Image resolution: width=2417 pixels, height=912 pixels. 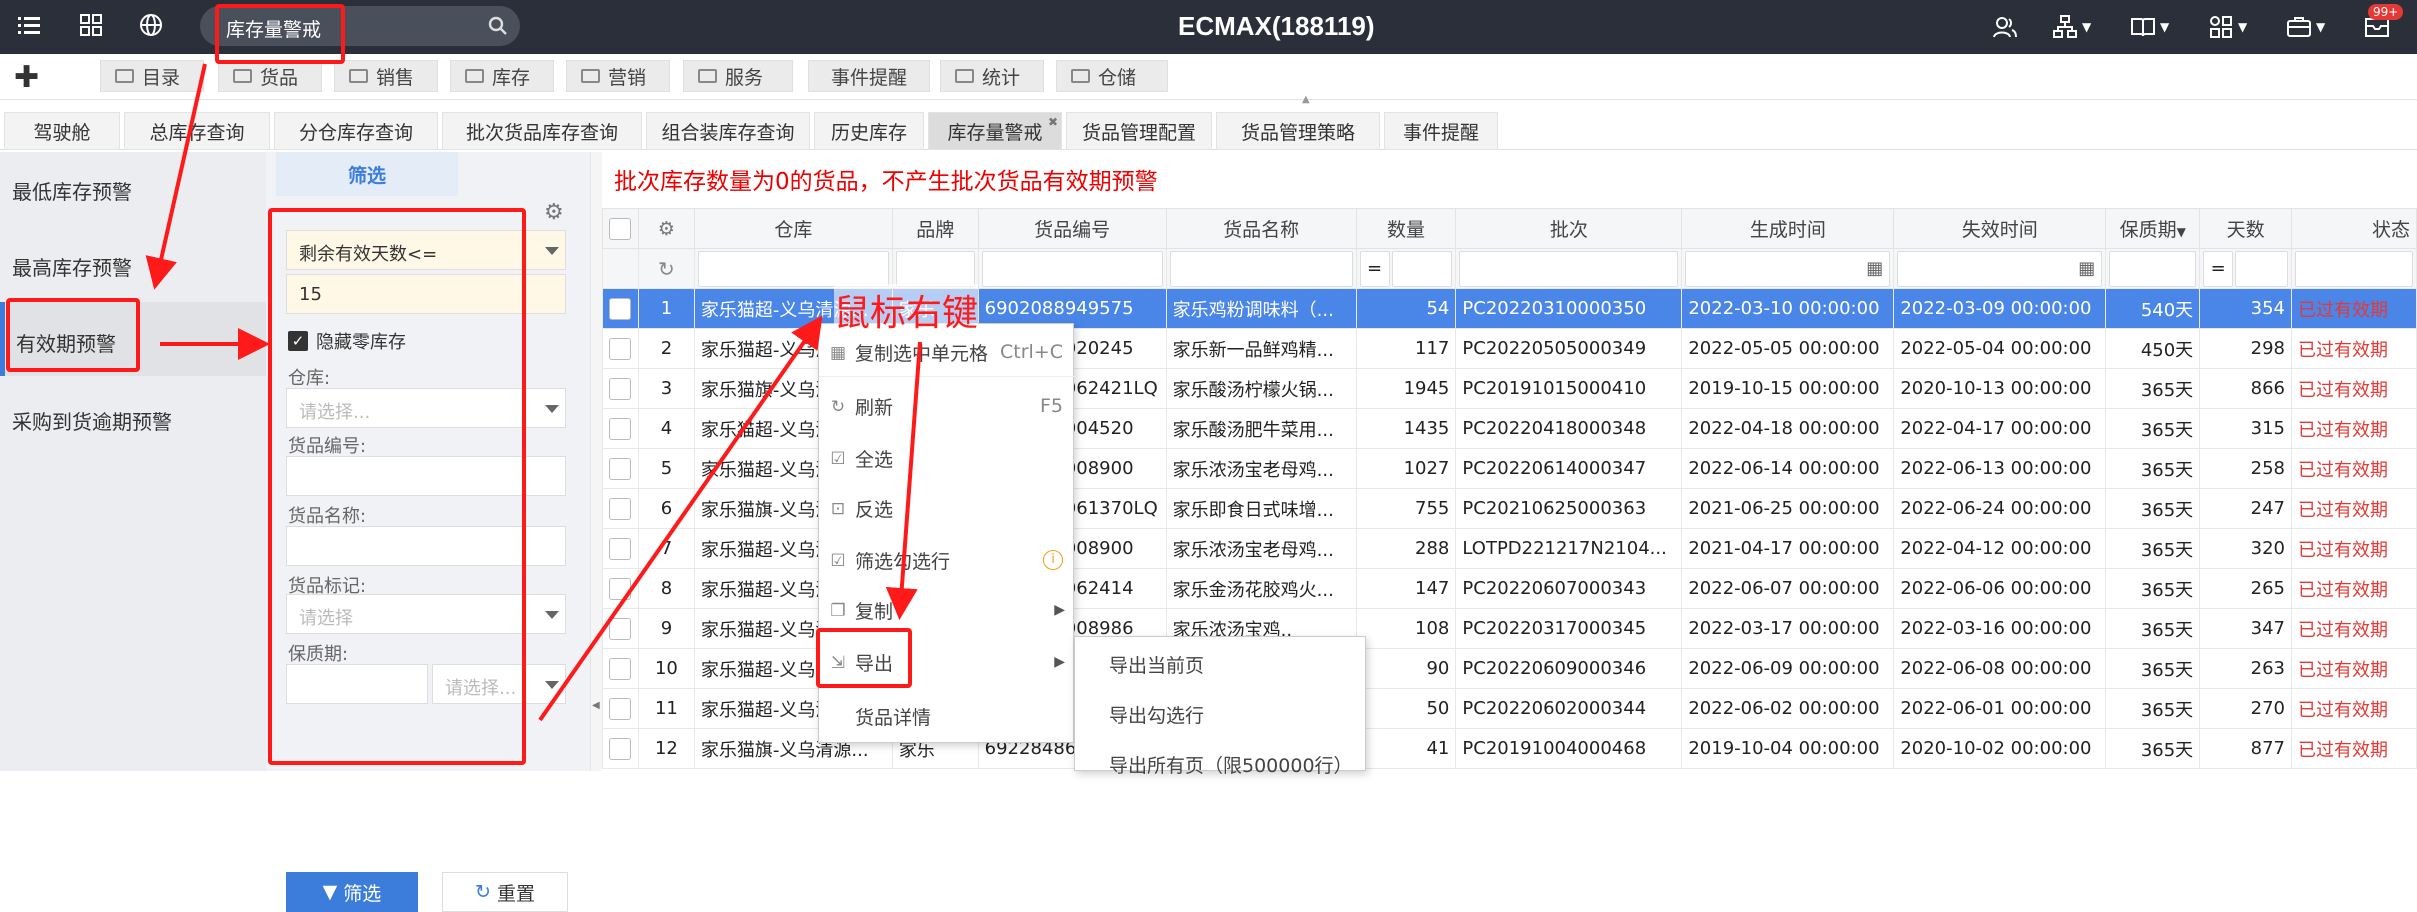 I want to click on tab-goods-strategy: 货品管理策略, so click(x=1298, y=131).